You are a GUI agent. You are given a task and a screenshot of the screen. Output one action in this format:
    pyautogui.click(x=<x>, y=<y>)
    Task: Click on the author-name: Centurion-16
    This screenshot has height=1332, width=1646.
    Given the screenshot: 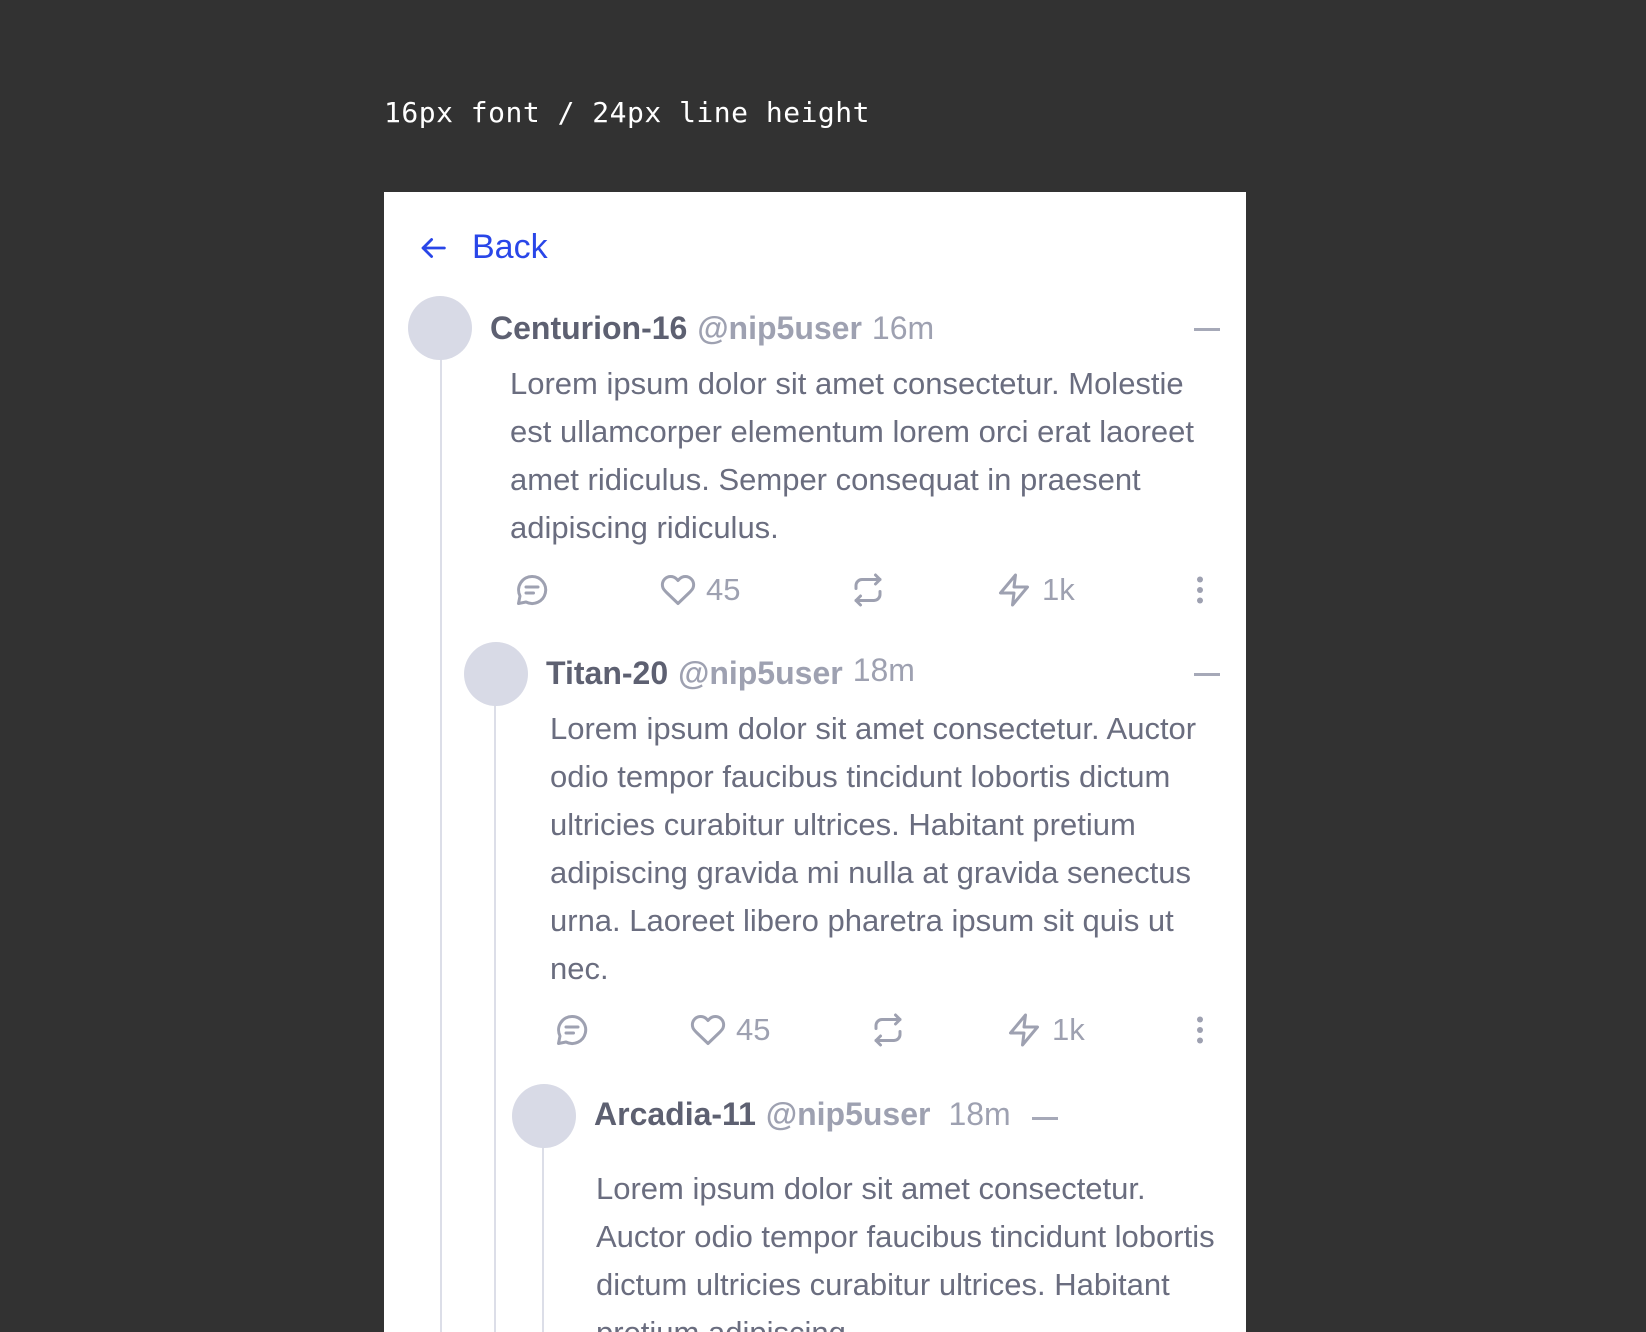 What is the action you would take?
    pyautogui.click(x=588, y=328)
    